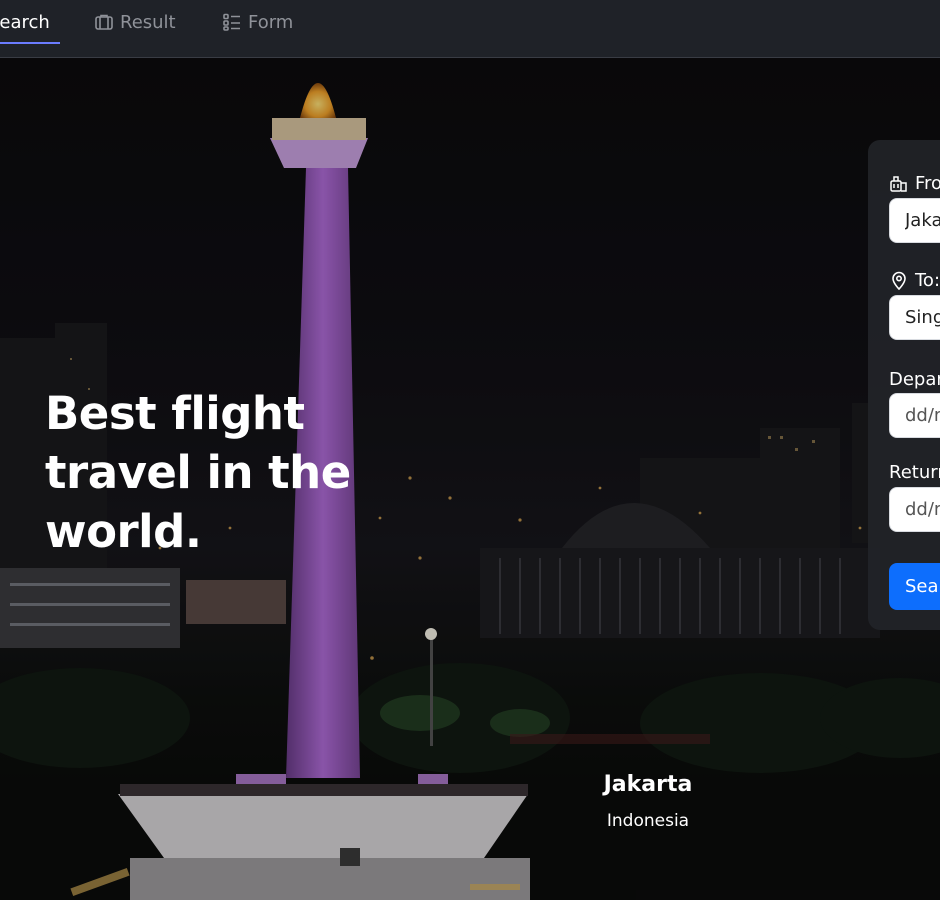 Image resolution: width=940 pixels, height=900 pixels. I want to click on departure-label: Departure:, so click(914, 379).